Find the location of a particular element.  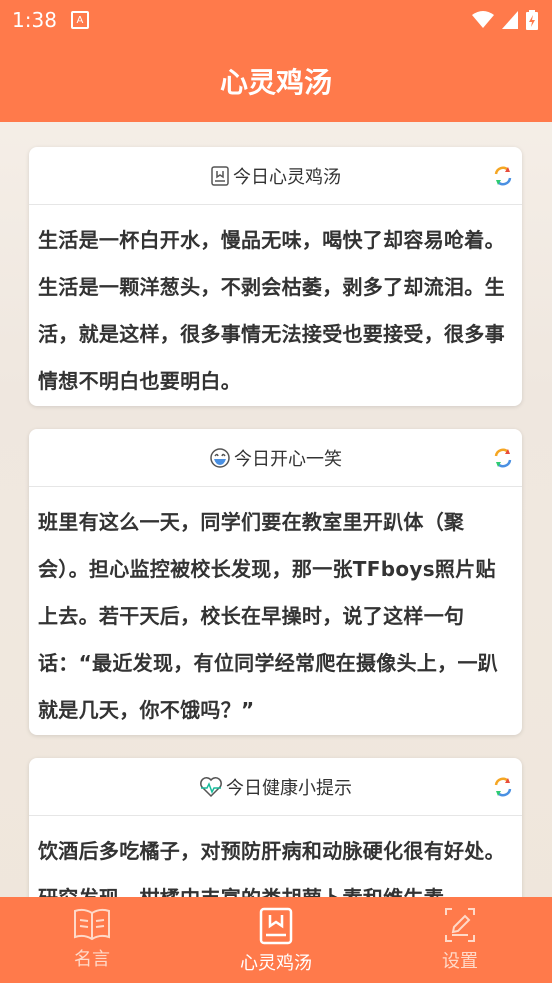

signal-icon is located at coordinates (510, 20).